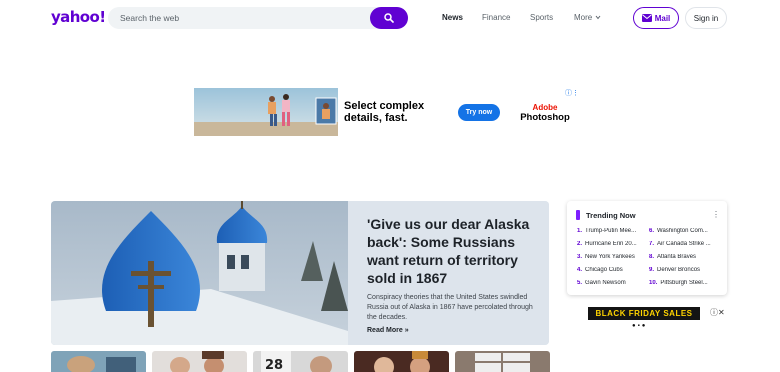 The image size is (780, 372). I want to click on chevron-down-icon, so click(598, 18).